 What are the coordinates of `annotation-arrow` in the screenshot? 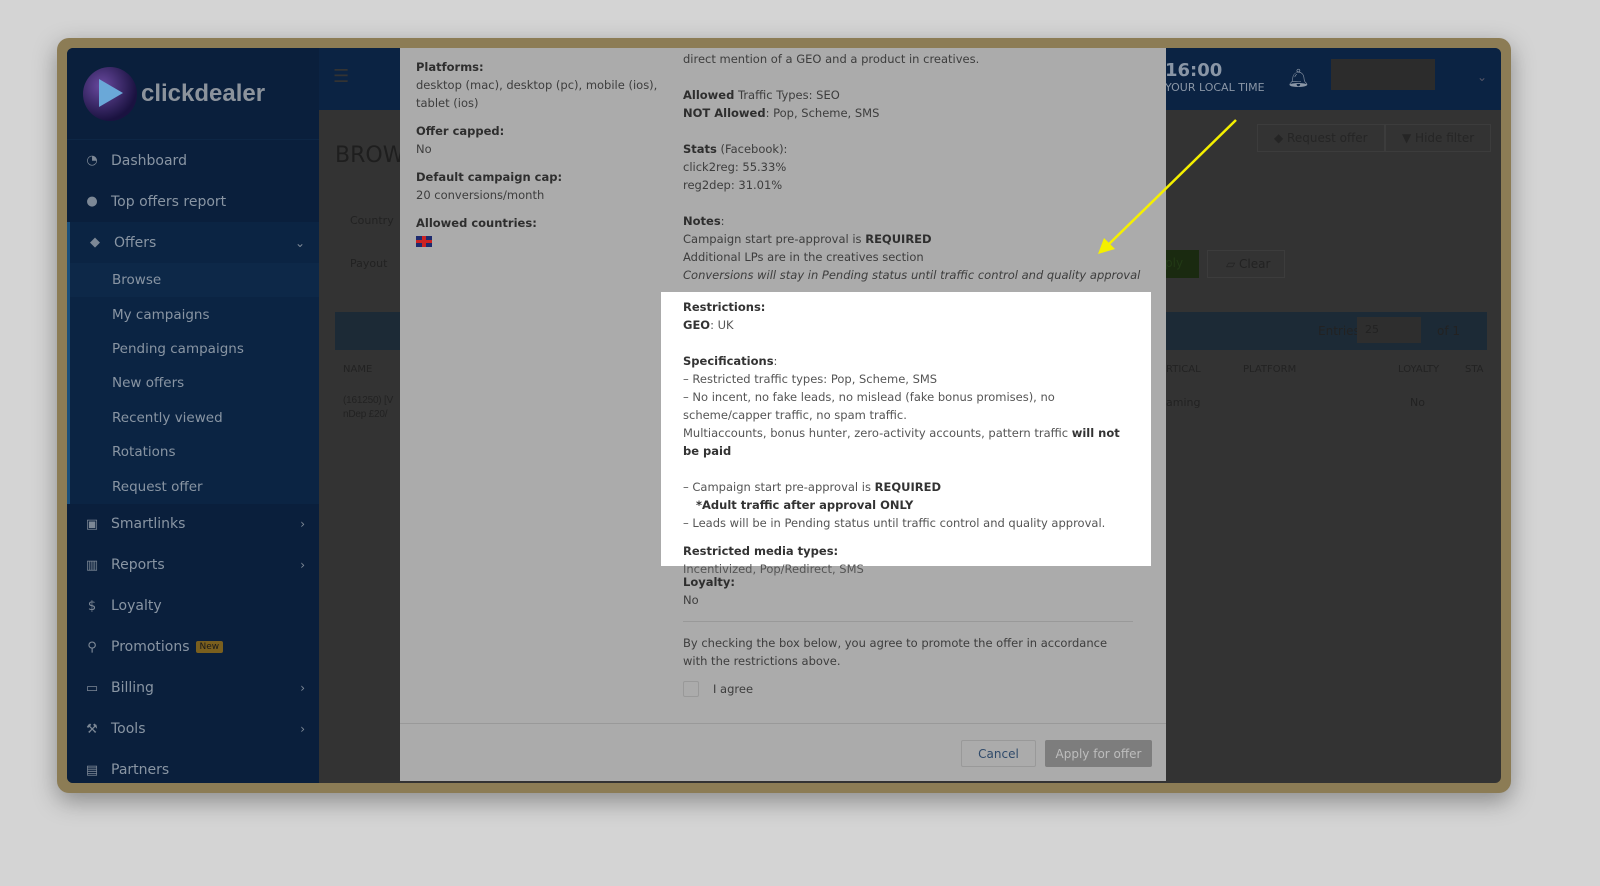 It's located at (1167, 186).